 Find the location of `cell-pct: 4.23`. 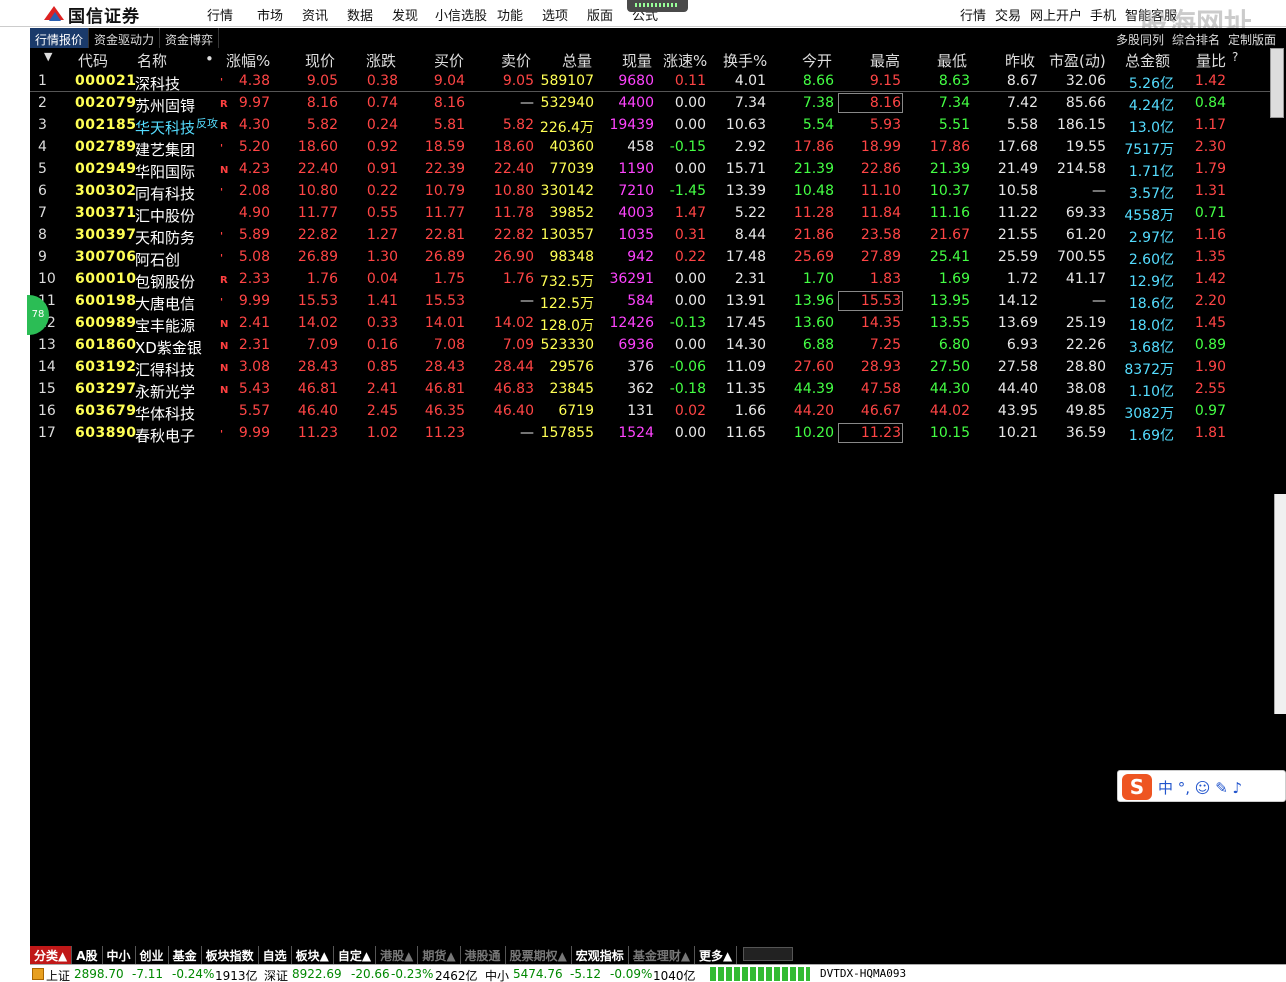

cell-pct: 4.23 is located at coordinates (254, 169).